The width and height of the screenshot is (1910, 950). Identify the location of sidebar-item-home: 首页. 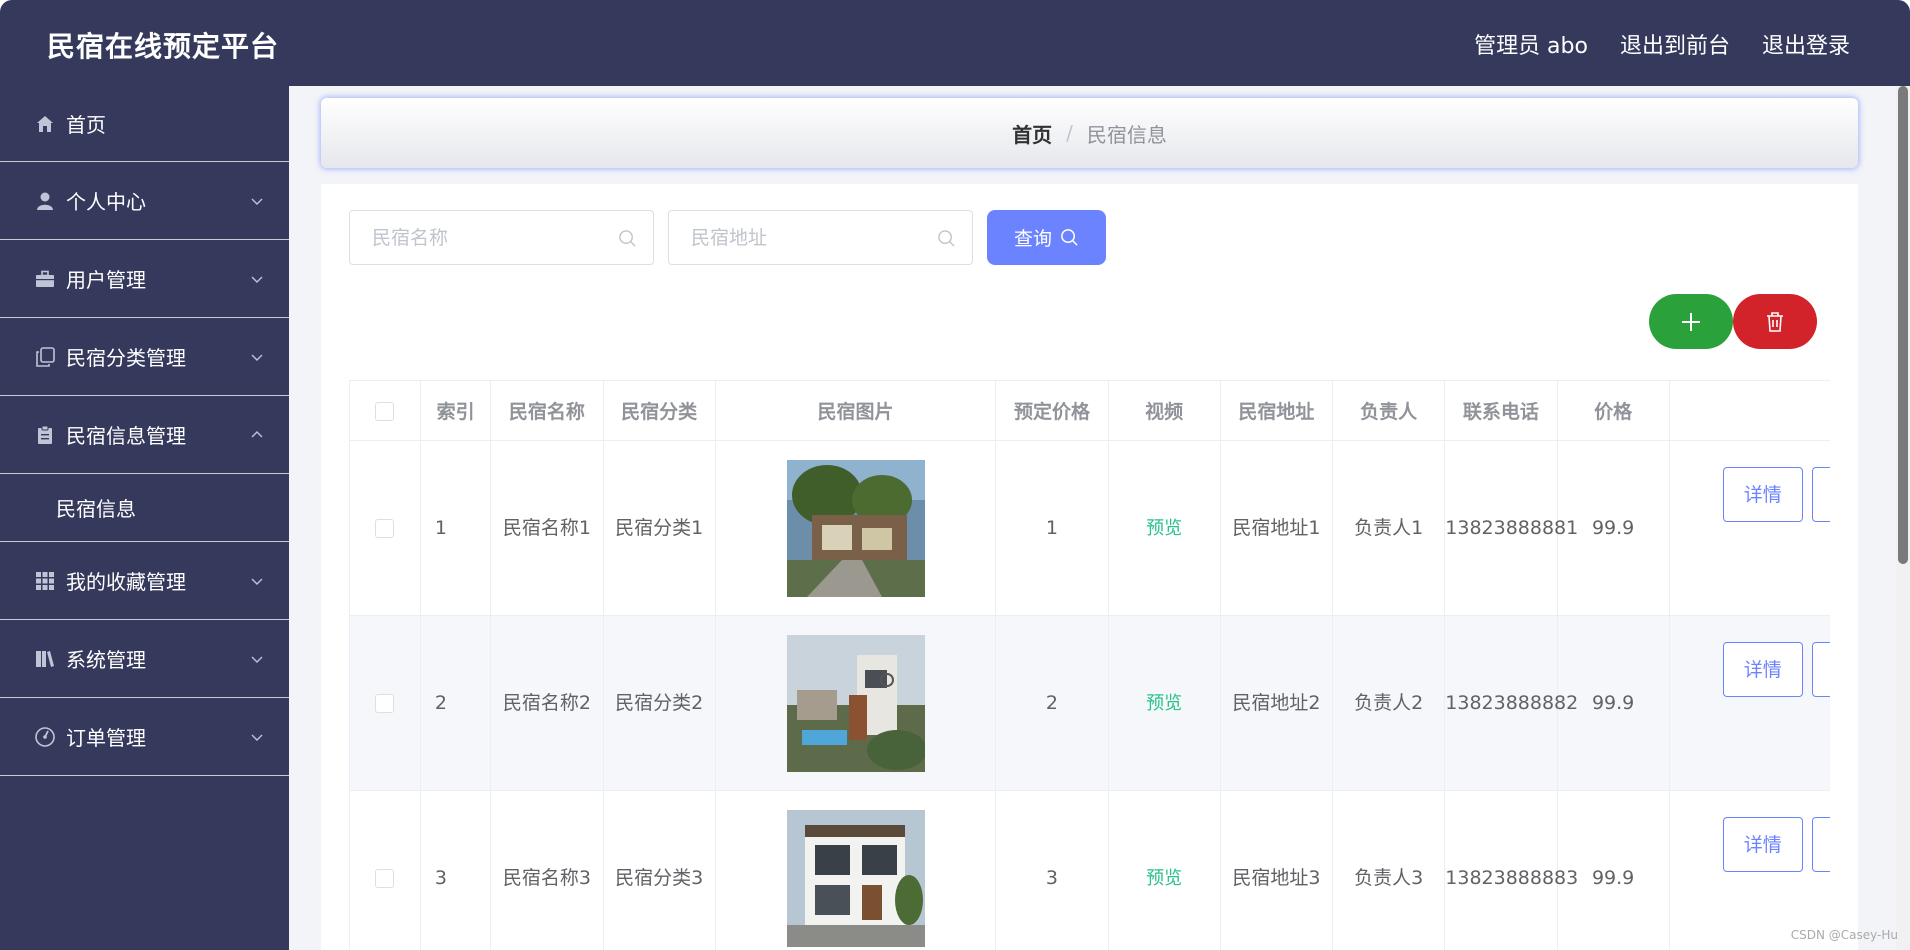
(144, 124).